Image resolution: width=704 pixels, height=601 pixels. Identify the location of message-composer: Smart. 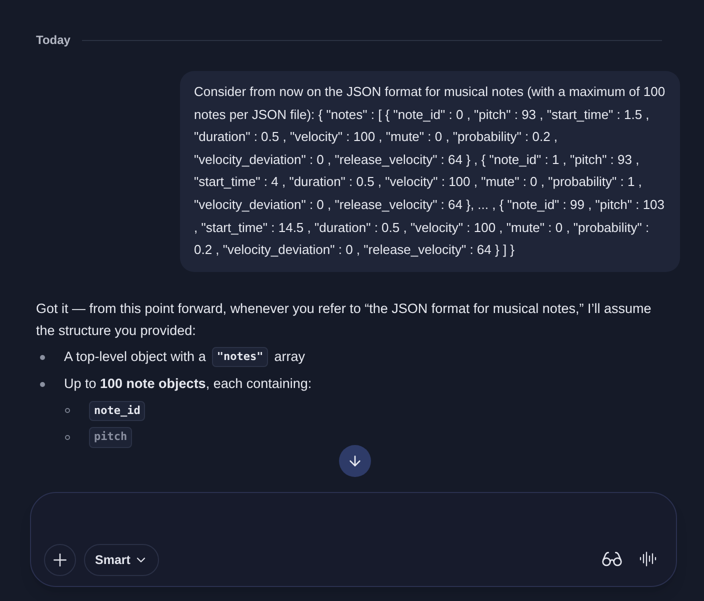
(353, 539).